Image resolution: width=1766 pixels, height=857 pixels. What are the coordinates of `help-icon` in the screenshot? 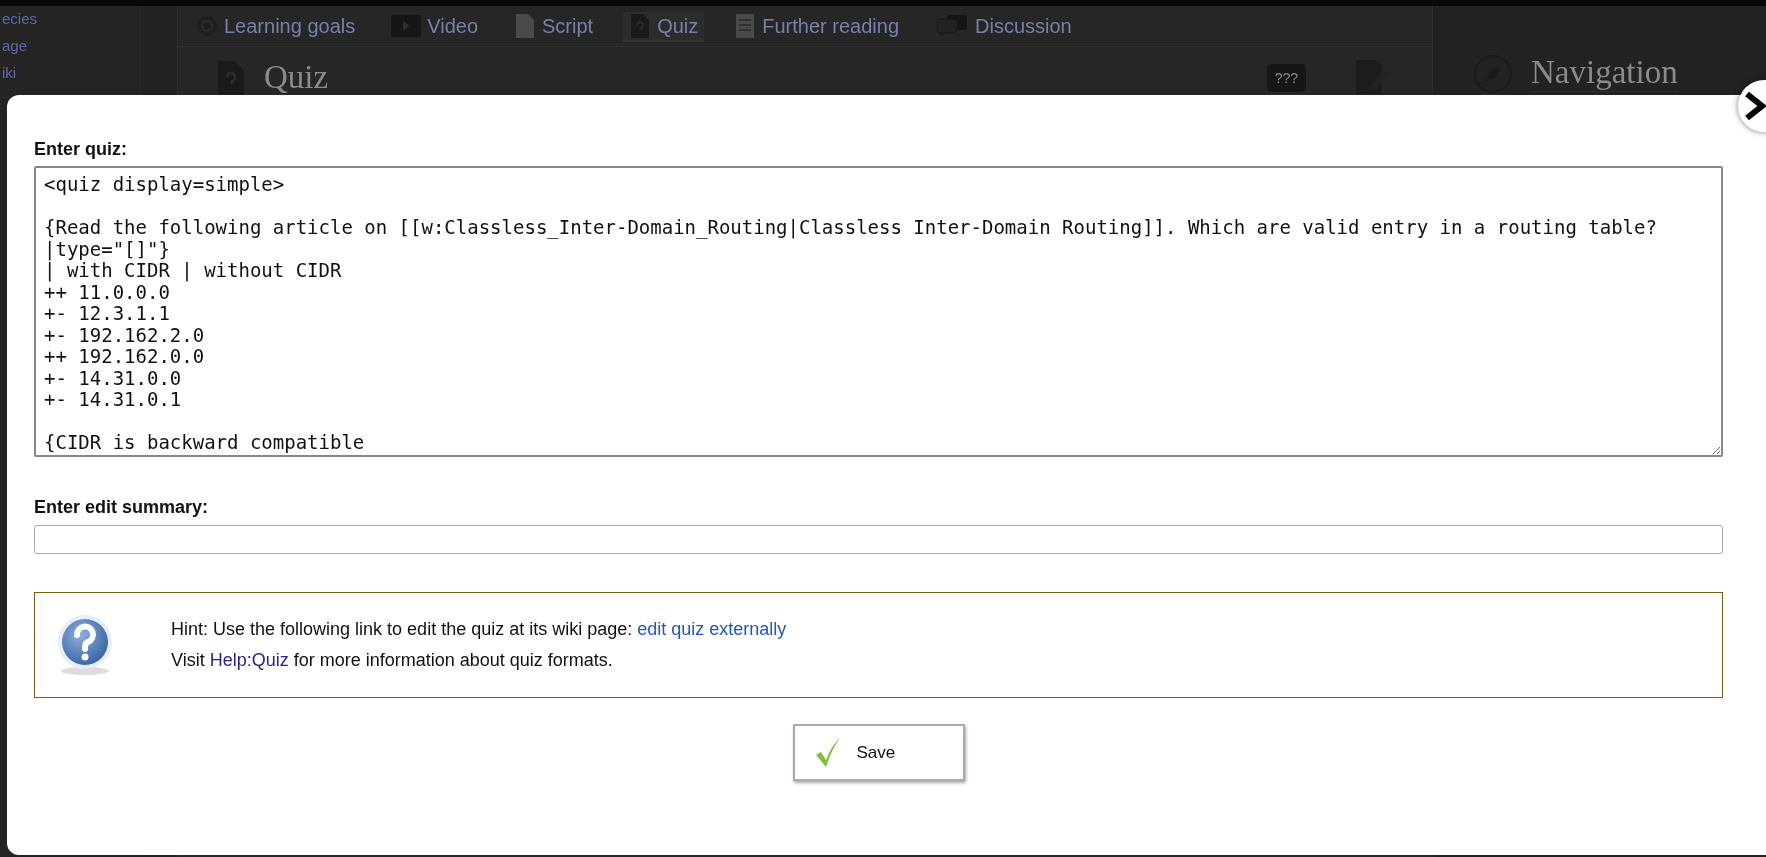 It's located at (85, 645).